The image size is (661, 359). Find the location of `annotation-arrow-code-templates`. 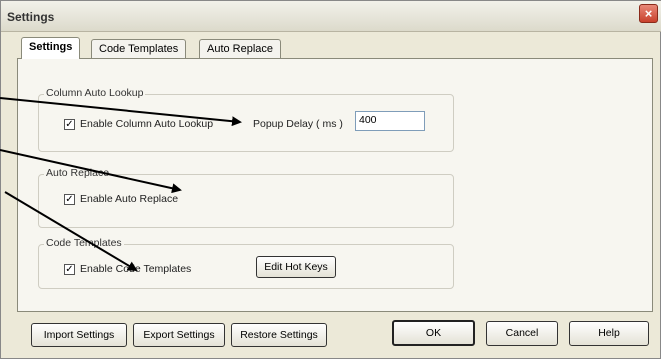

annotation-arrow-code-templates is located at coordinates (71, 231).